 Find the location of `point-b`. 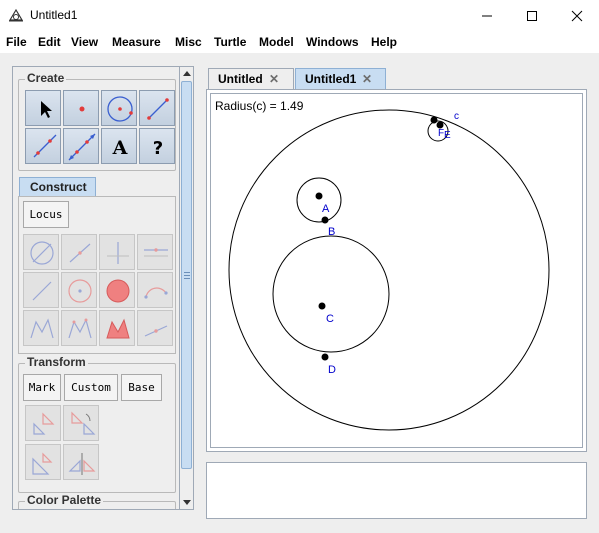

point-b is located at coordinates (325, 220).